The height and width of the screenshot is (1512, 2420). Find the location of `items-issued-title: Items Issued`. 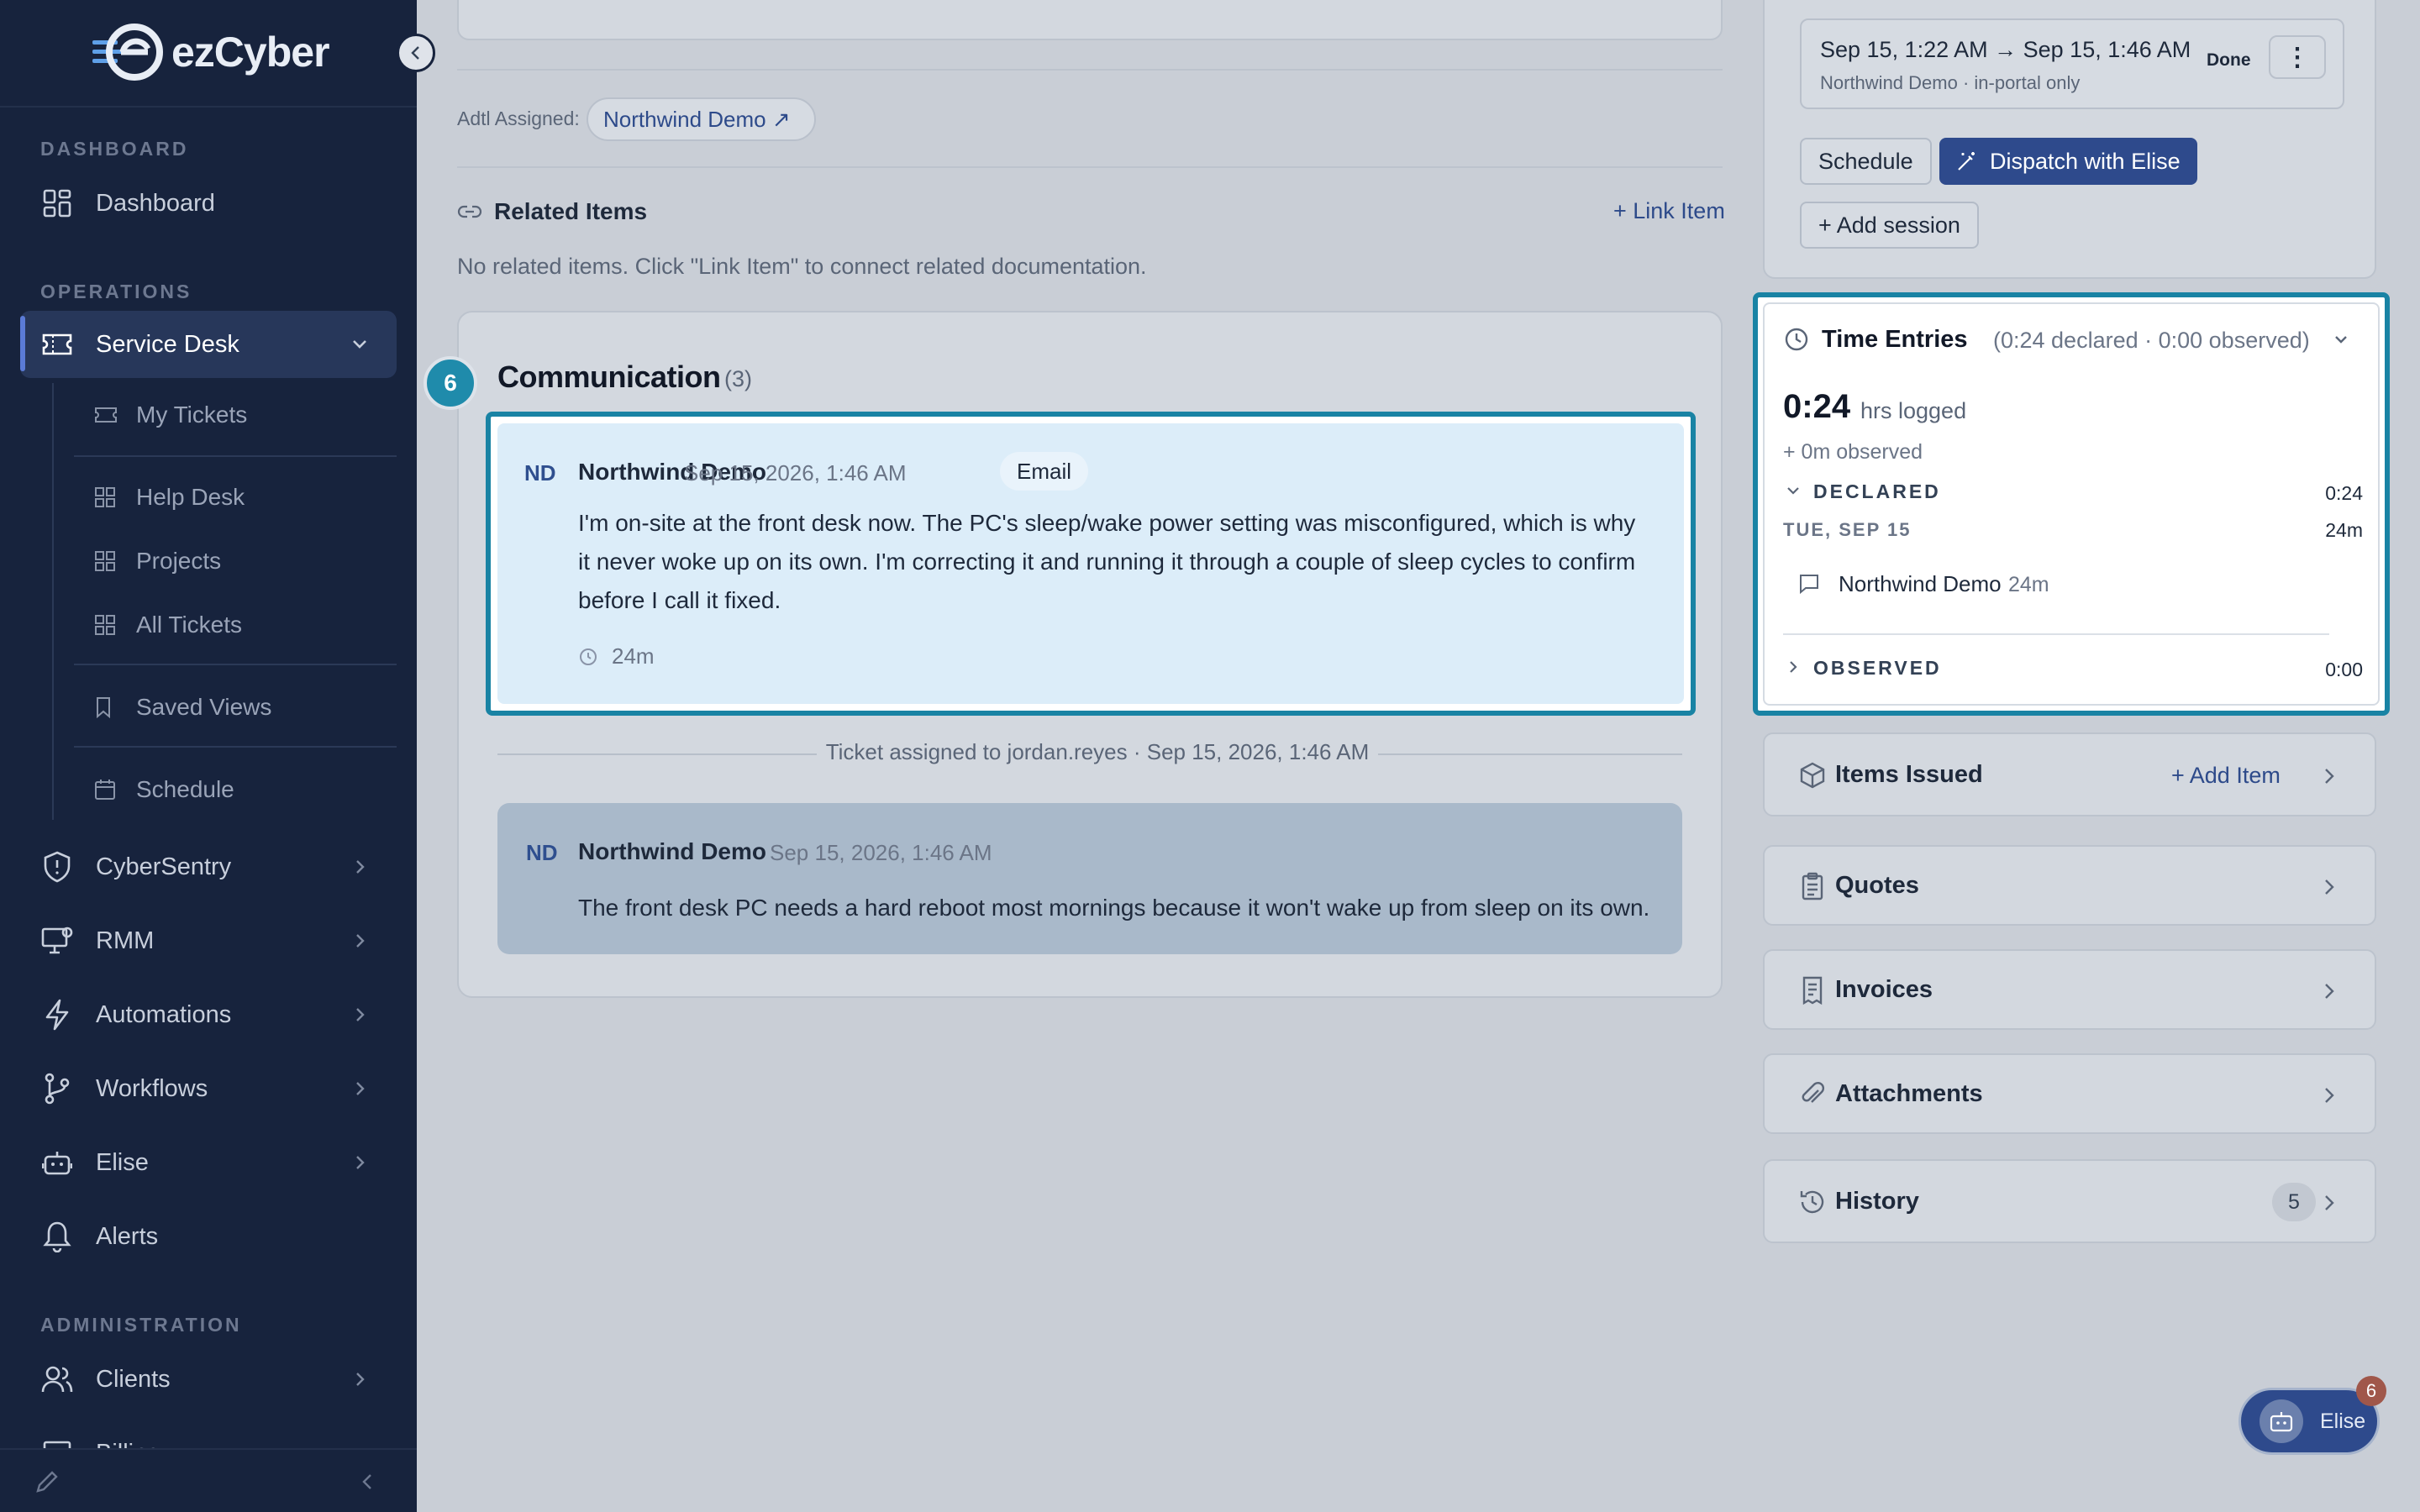

items-issued-title: Items Issued is located at coordinates (1909, 774).